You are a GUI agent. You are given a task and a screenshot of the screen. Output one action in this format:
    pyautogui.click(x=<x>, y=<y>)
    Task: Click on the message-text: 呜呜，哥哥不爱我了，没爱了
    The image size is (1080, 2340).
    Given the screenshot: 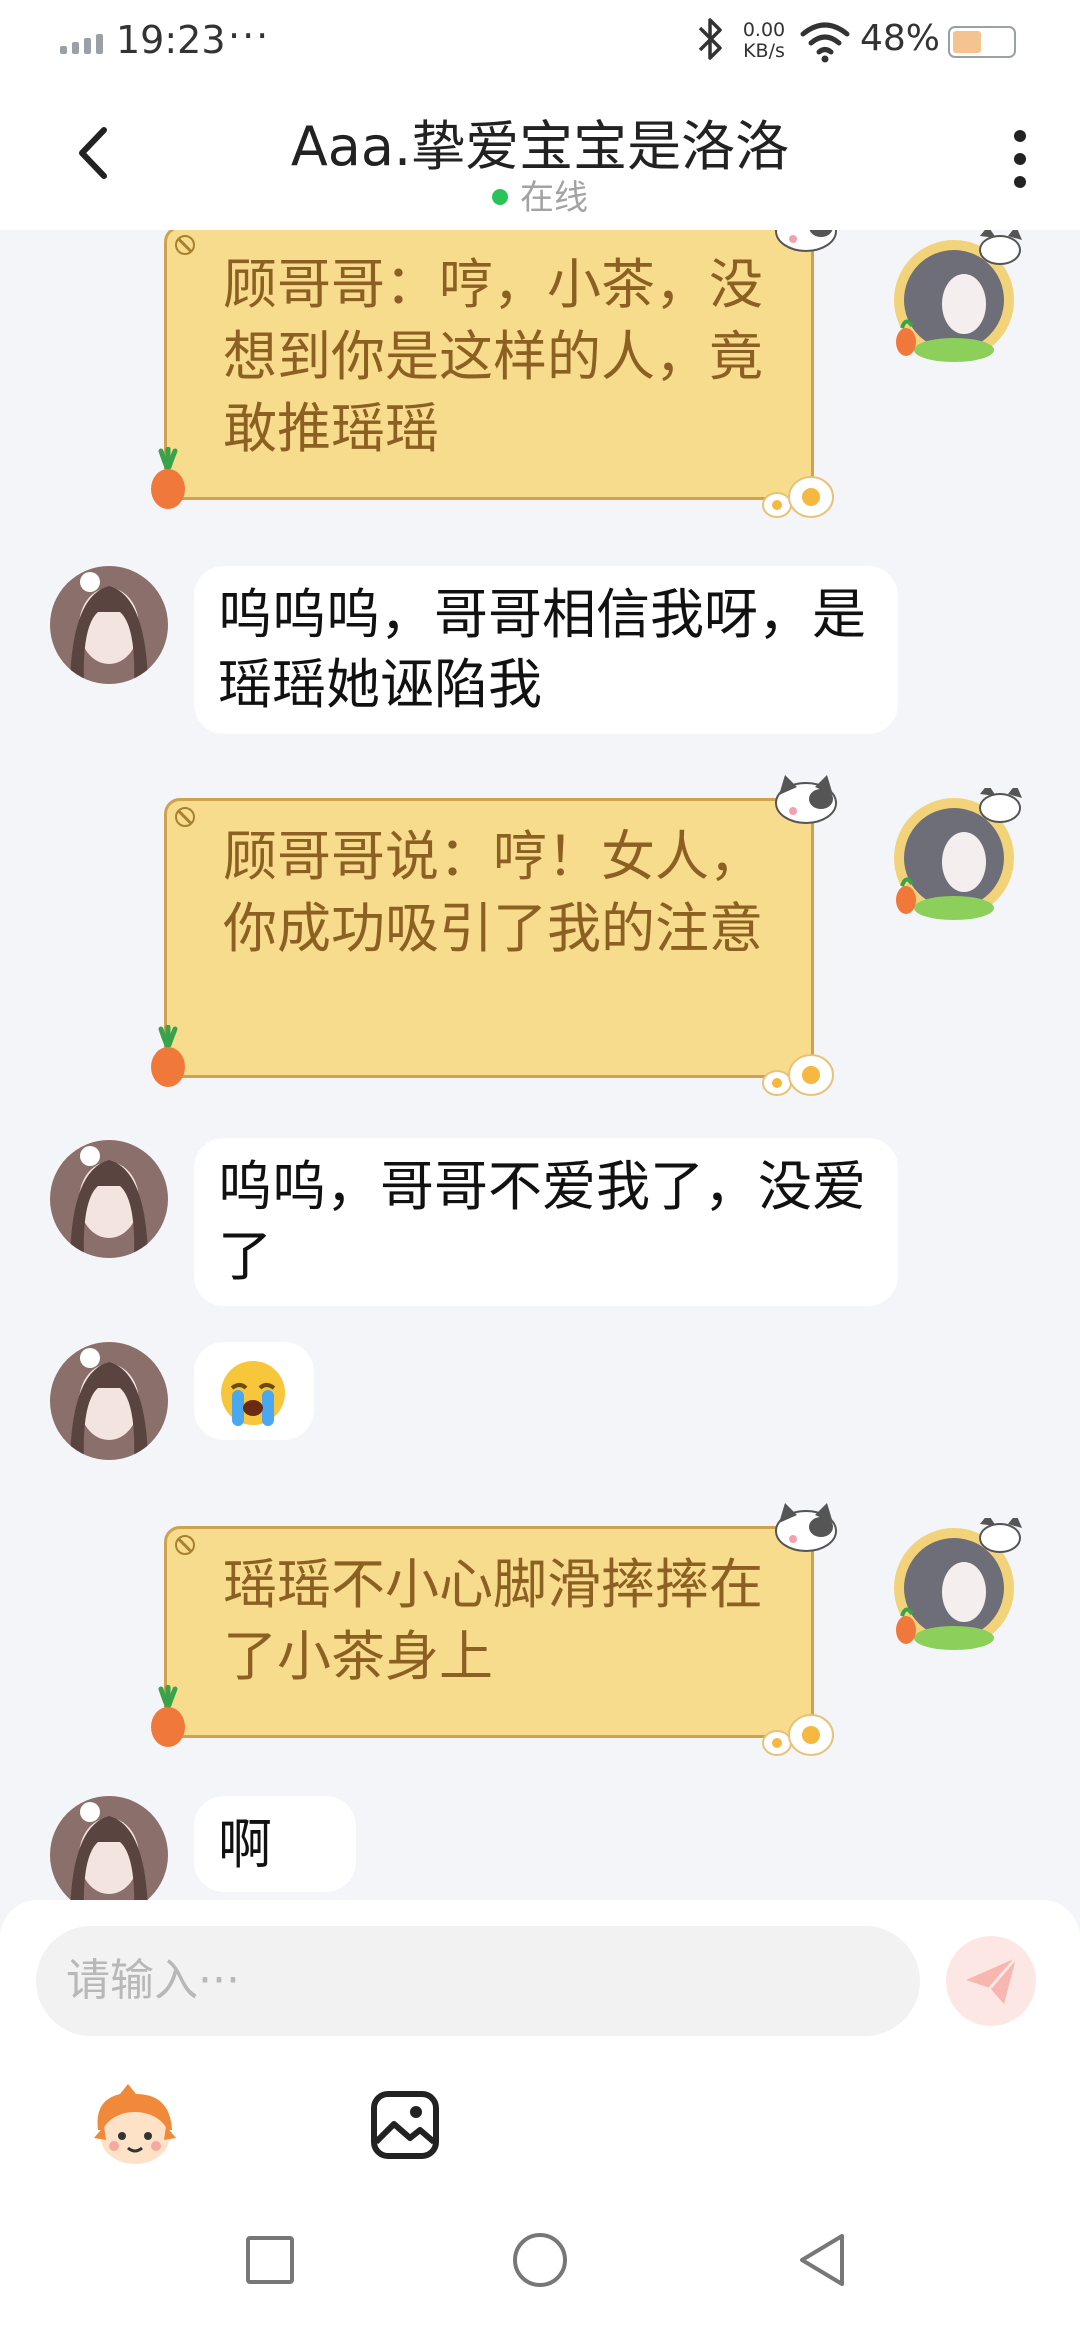 What is the action you would take?
    pyautogui.click(x=542, y=1221)
    